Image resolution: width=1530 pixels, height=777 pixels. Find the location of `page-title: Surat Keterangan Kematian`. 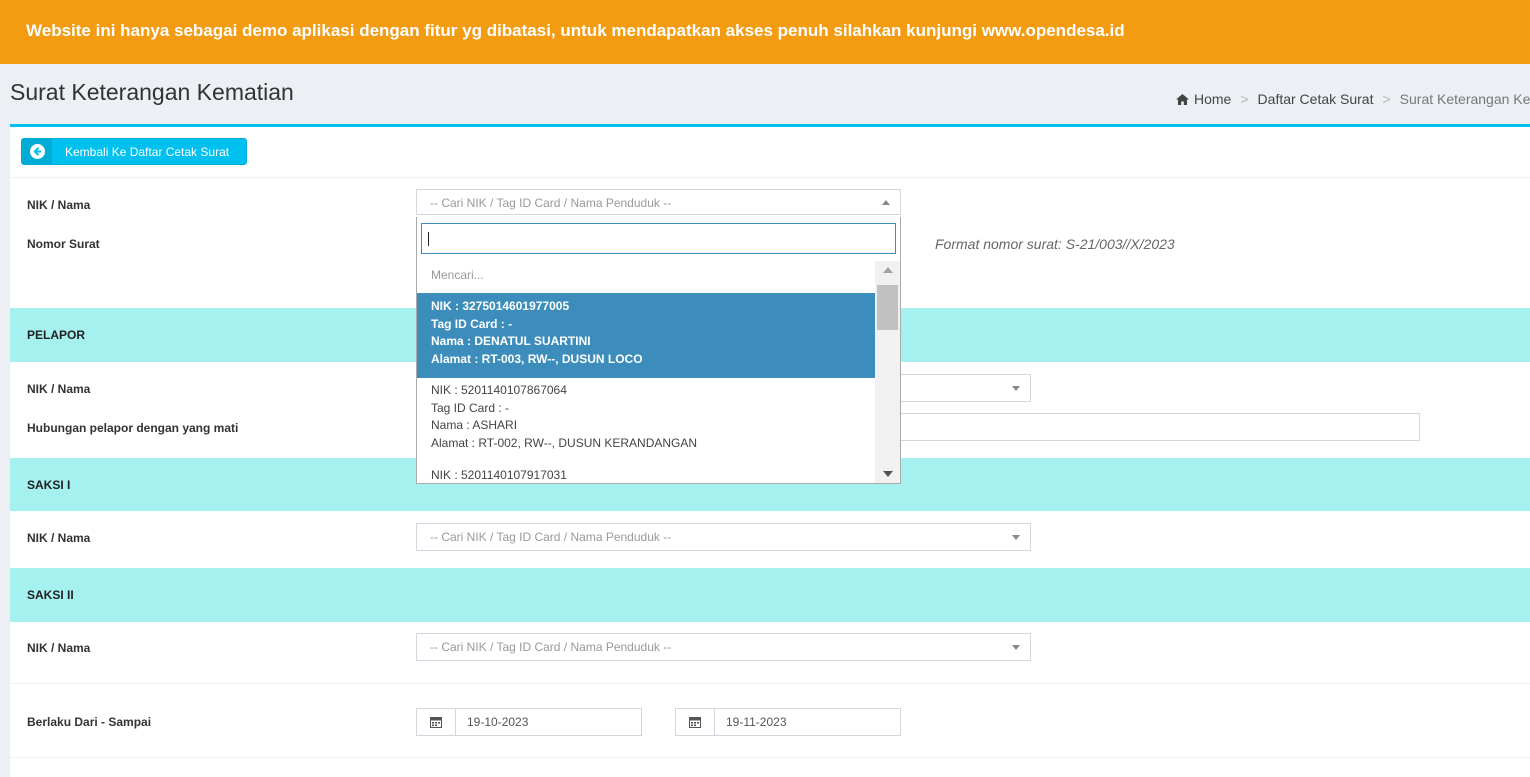

page-title: Surat Keterangan Kematian is located at coordinates (152, 92).